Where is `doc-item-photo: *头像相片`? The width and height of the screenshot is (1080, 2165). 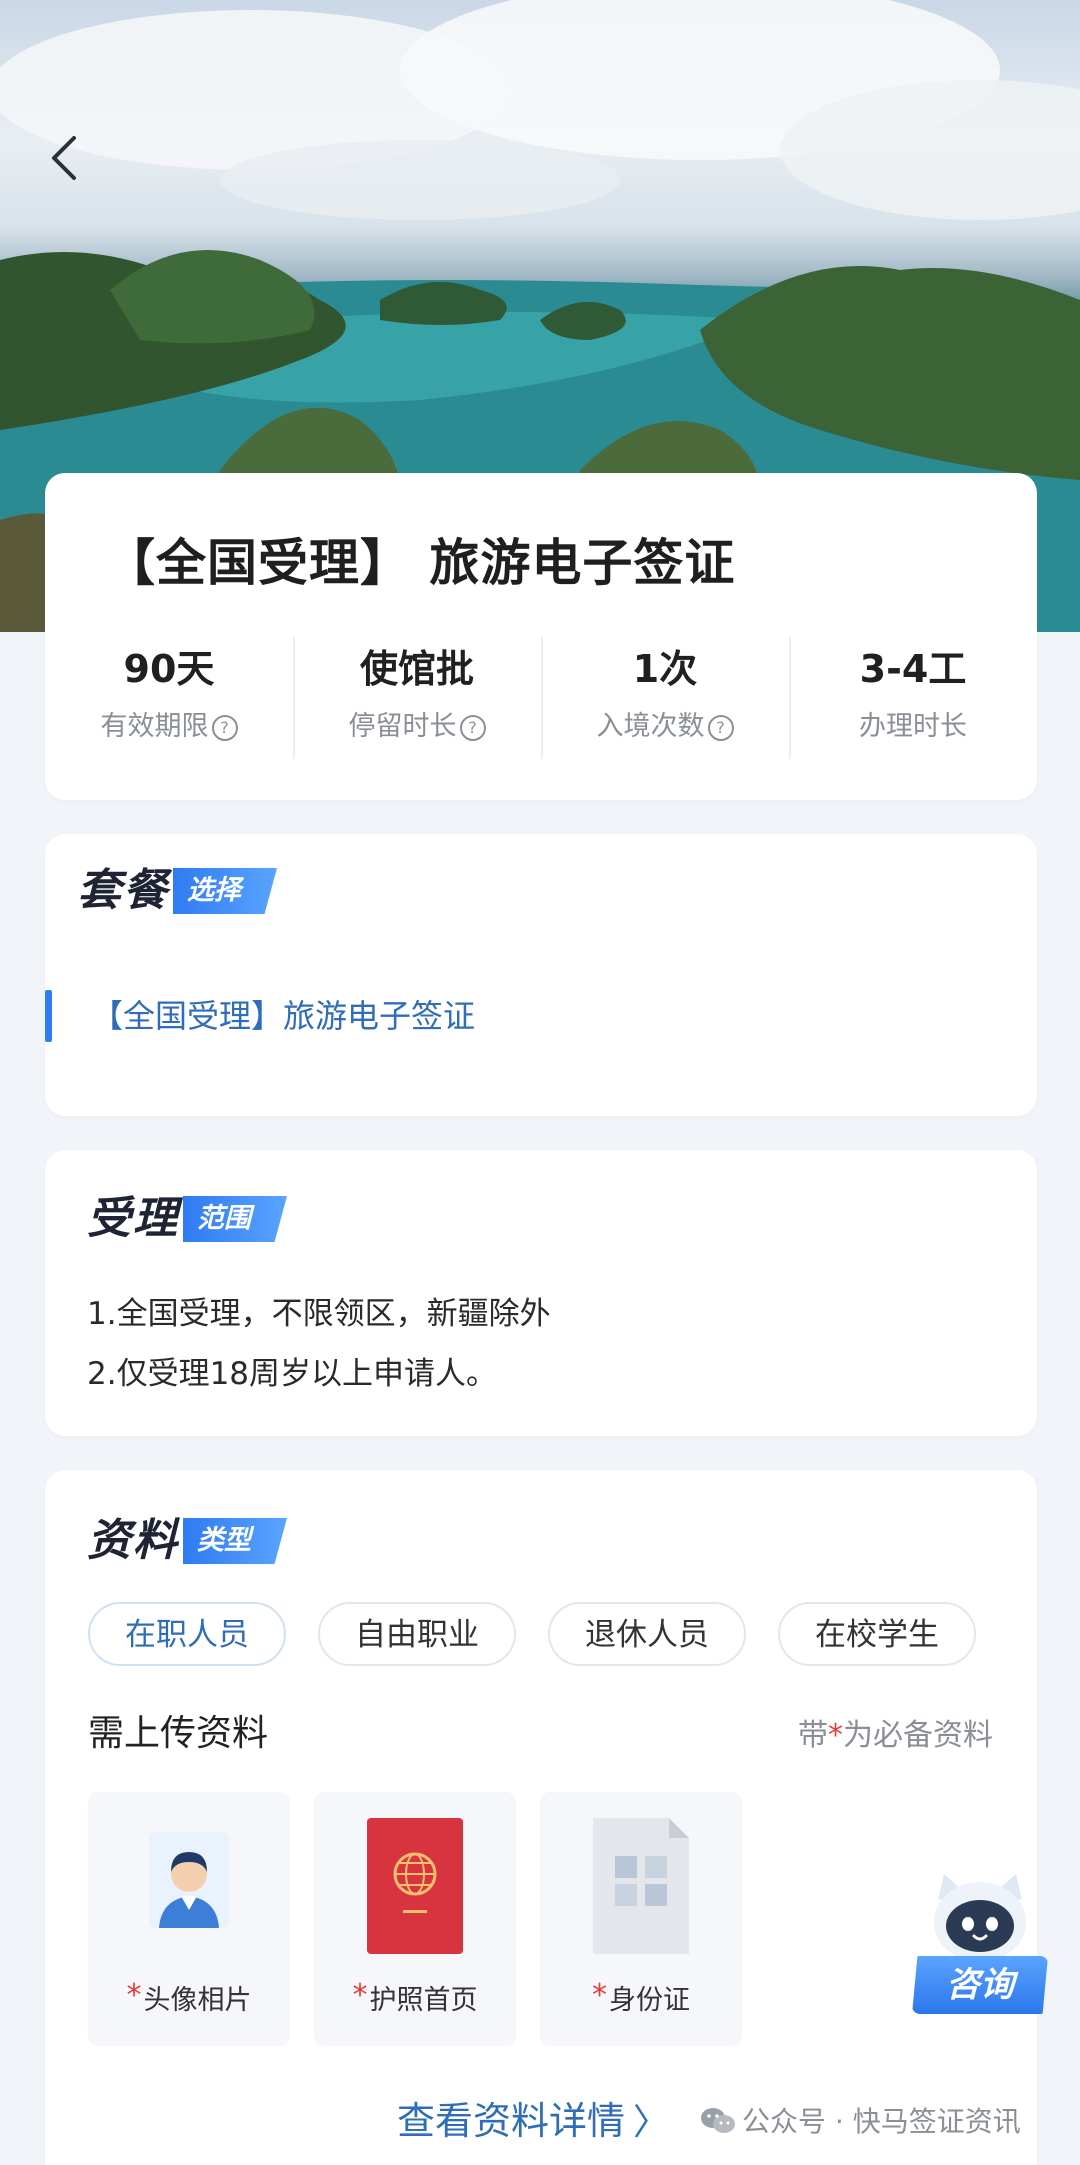 doc-item-photo: *头像相片 is located at coordinates (189, 1919).